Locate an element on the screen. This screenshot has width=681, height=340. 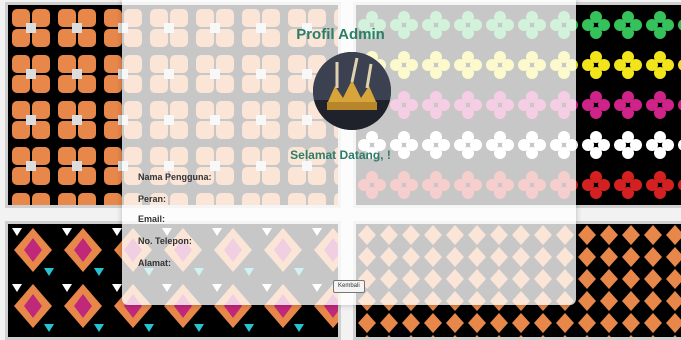
back-button: Kembali is located at coordinates (349, 286).